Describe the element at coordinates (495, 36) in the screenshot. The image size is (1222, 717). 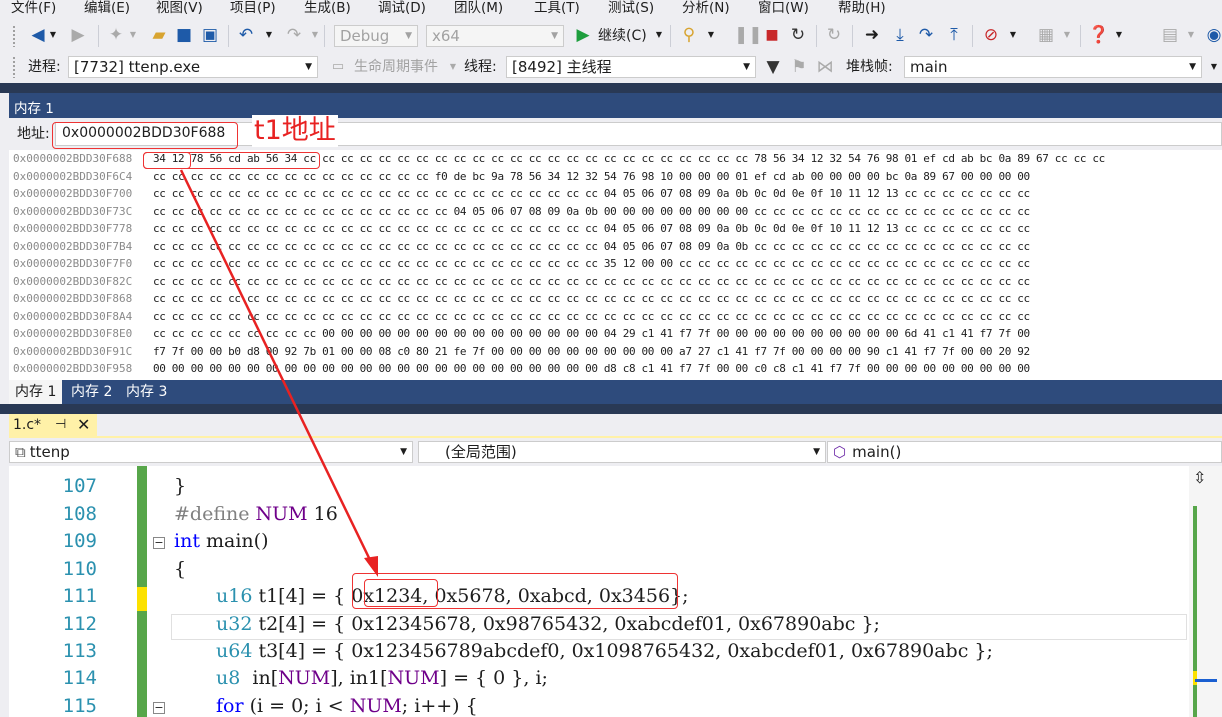
I see `platform-select: x64 ▼` at that location.